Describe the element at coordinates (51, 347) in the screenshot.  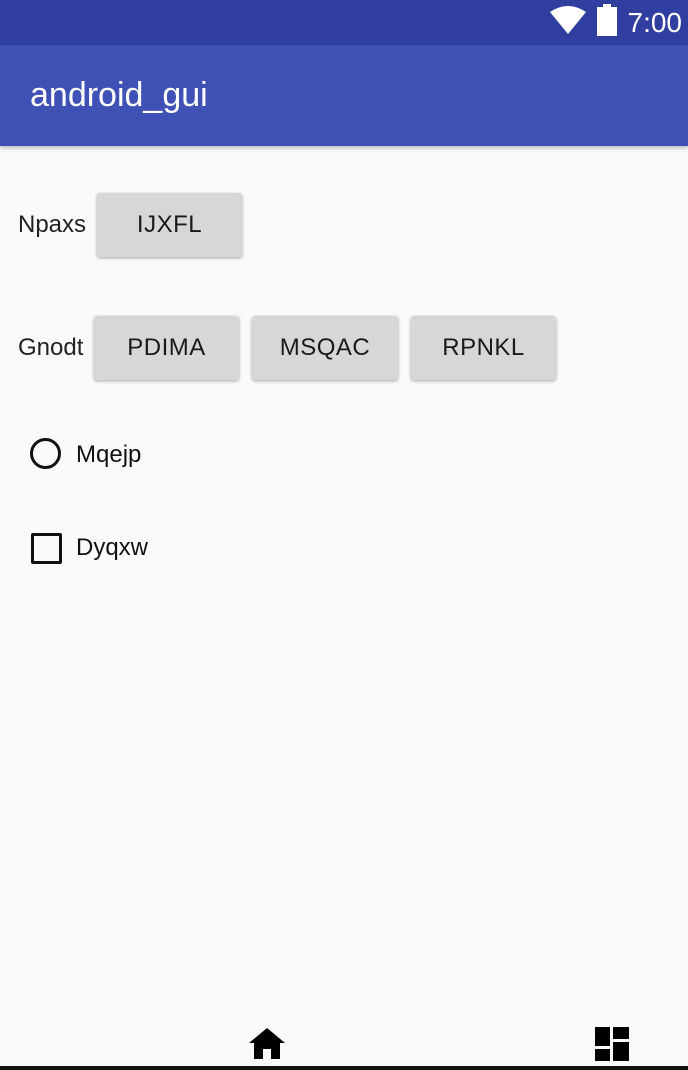
I see `row-label-gnodt: Gnodt` at that location.